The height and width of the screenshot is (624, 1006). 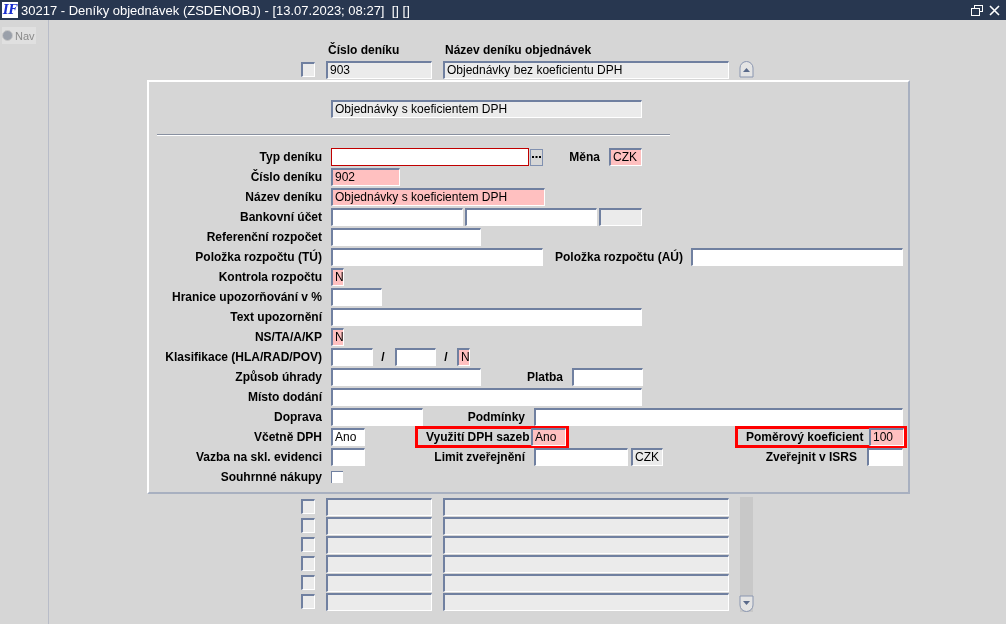 What do you see at coordinates (258, 257) in the screenshot?
I see `field-label: Položka rozpočtu (TÚ)` at bounding box center [258, 257].